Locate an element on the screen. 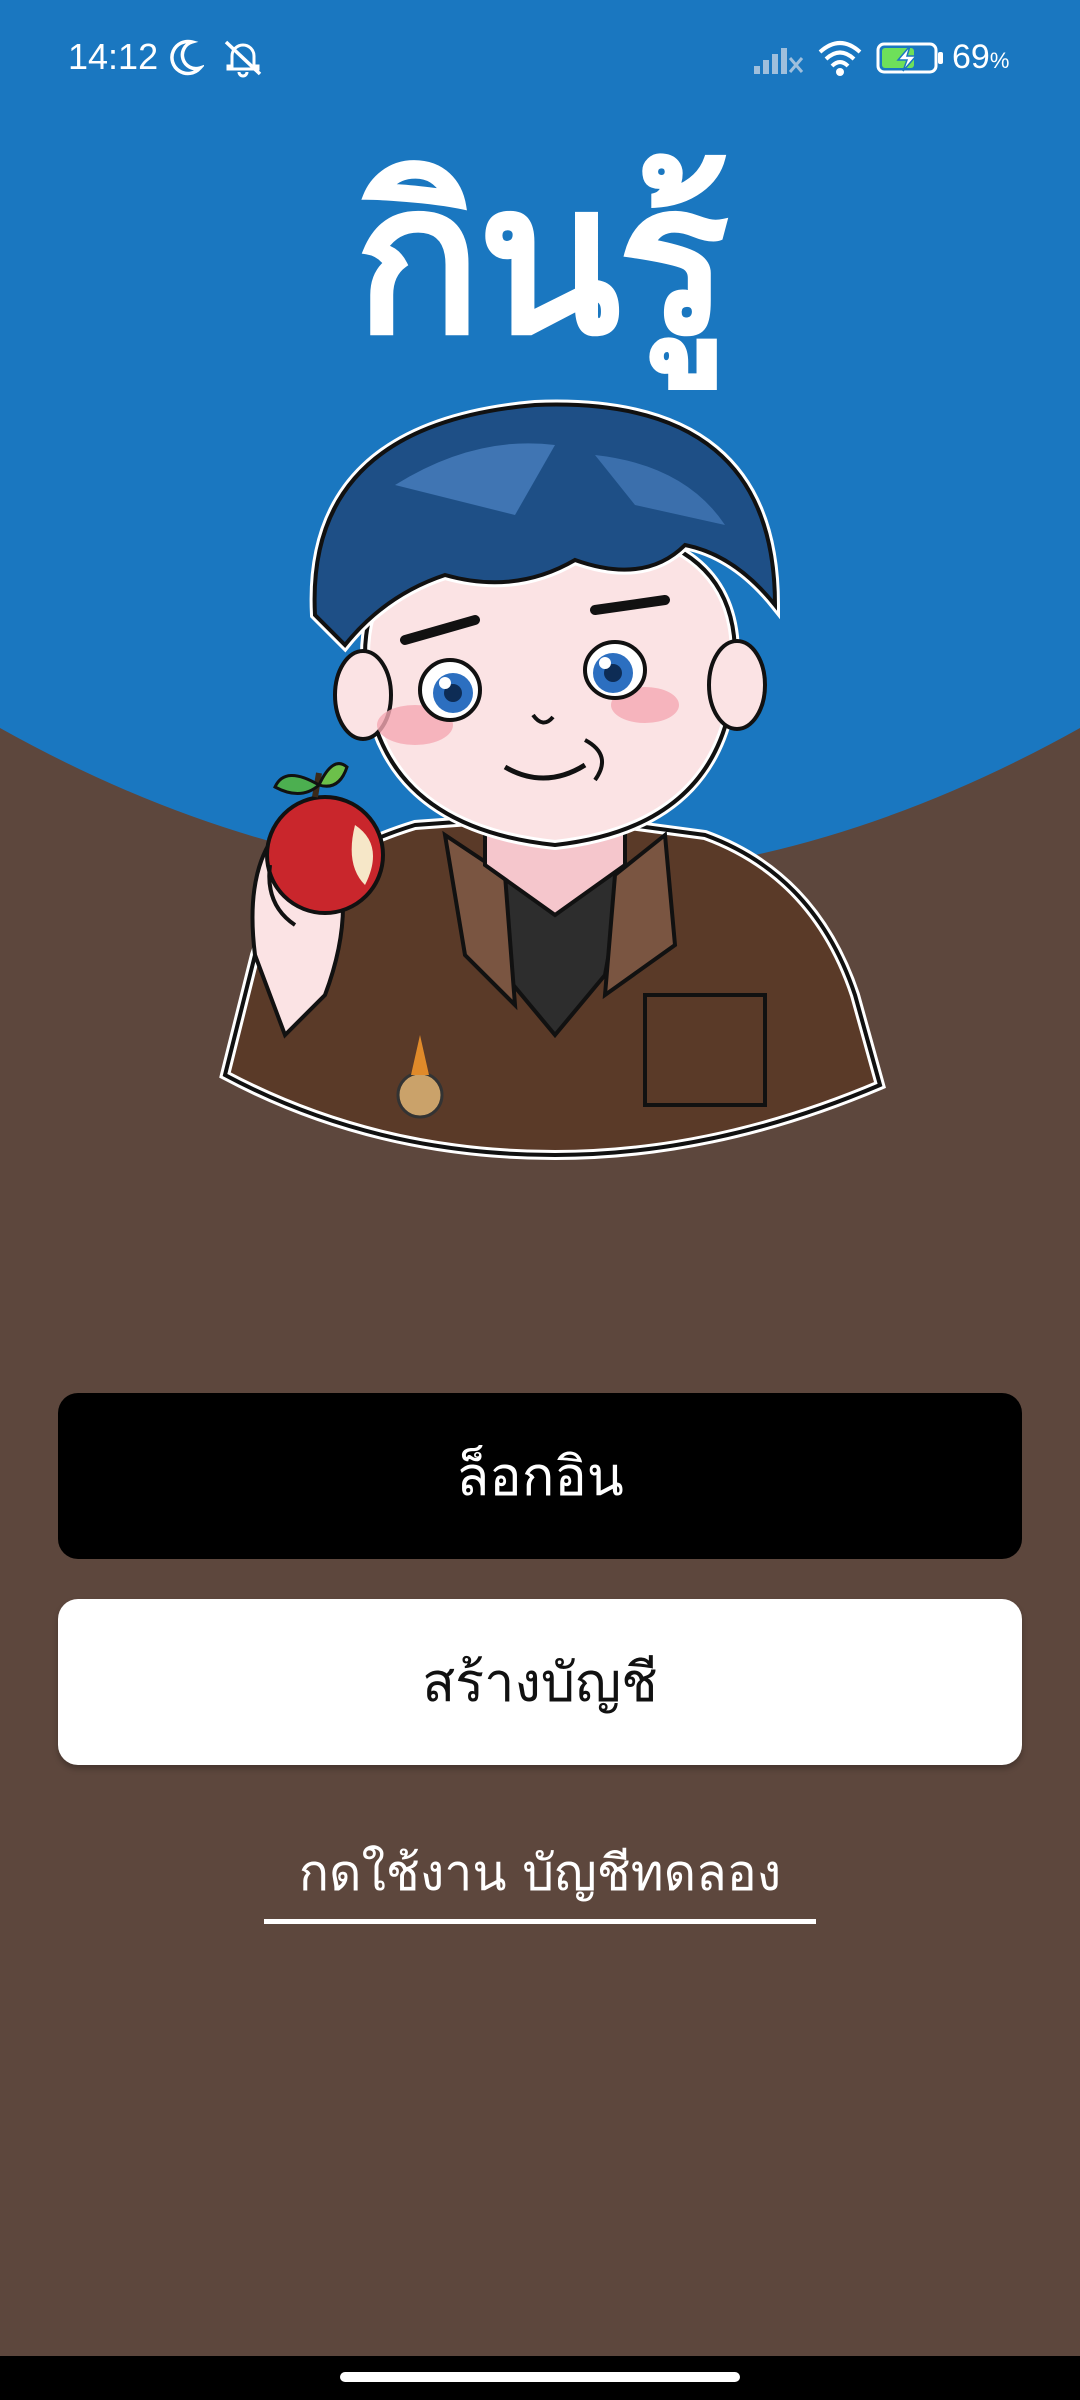  status-bar: 14:12 69% is located at coordinates (540, 60).